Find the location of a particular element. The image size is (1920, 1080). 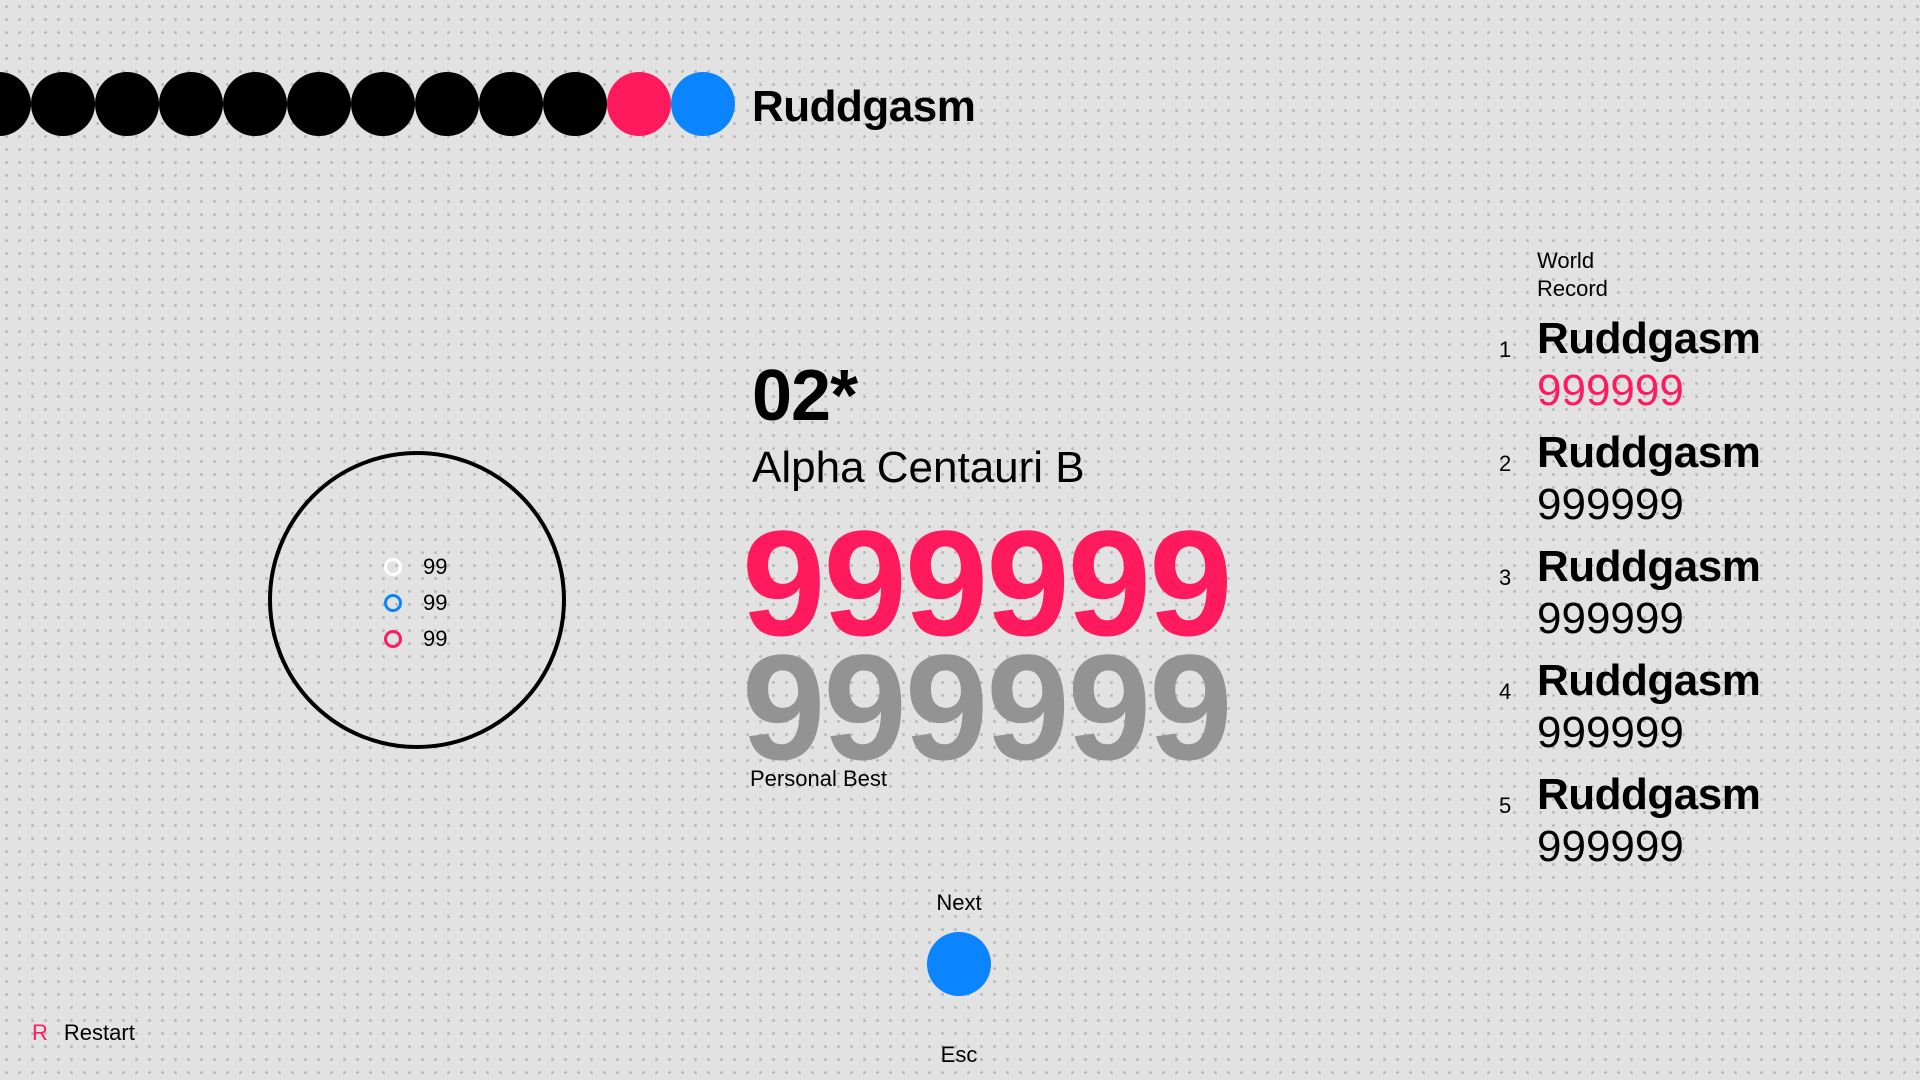

leaderboard-rank: 5 is located at coordinates (1505, 805).